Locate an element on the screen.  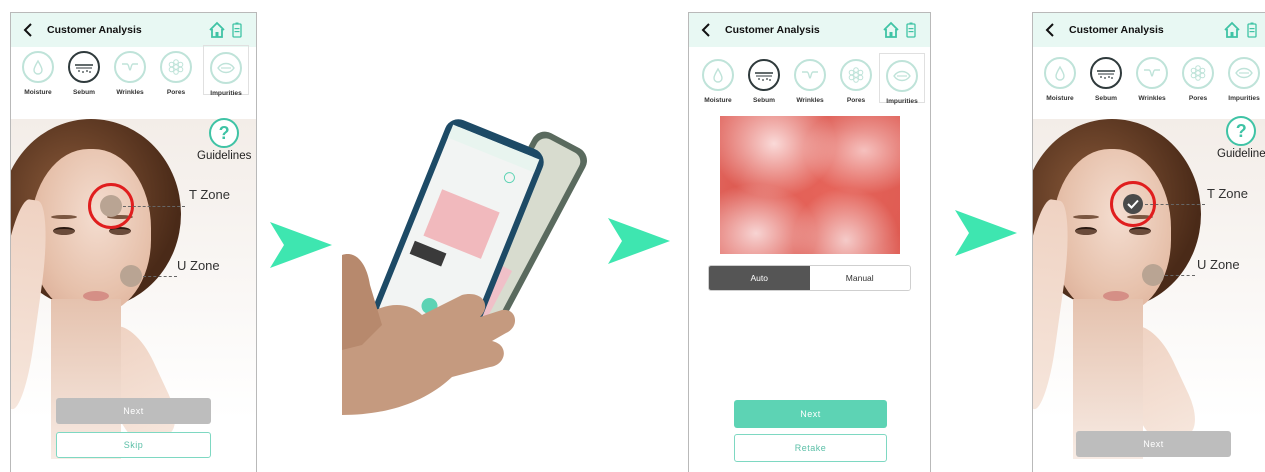
guidelines-button: ? Guideline is located at coordinates (1241, 138).